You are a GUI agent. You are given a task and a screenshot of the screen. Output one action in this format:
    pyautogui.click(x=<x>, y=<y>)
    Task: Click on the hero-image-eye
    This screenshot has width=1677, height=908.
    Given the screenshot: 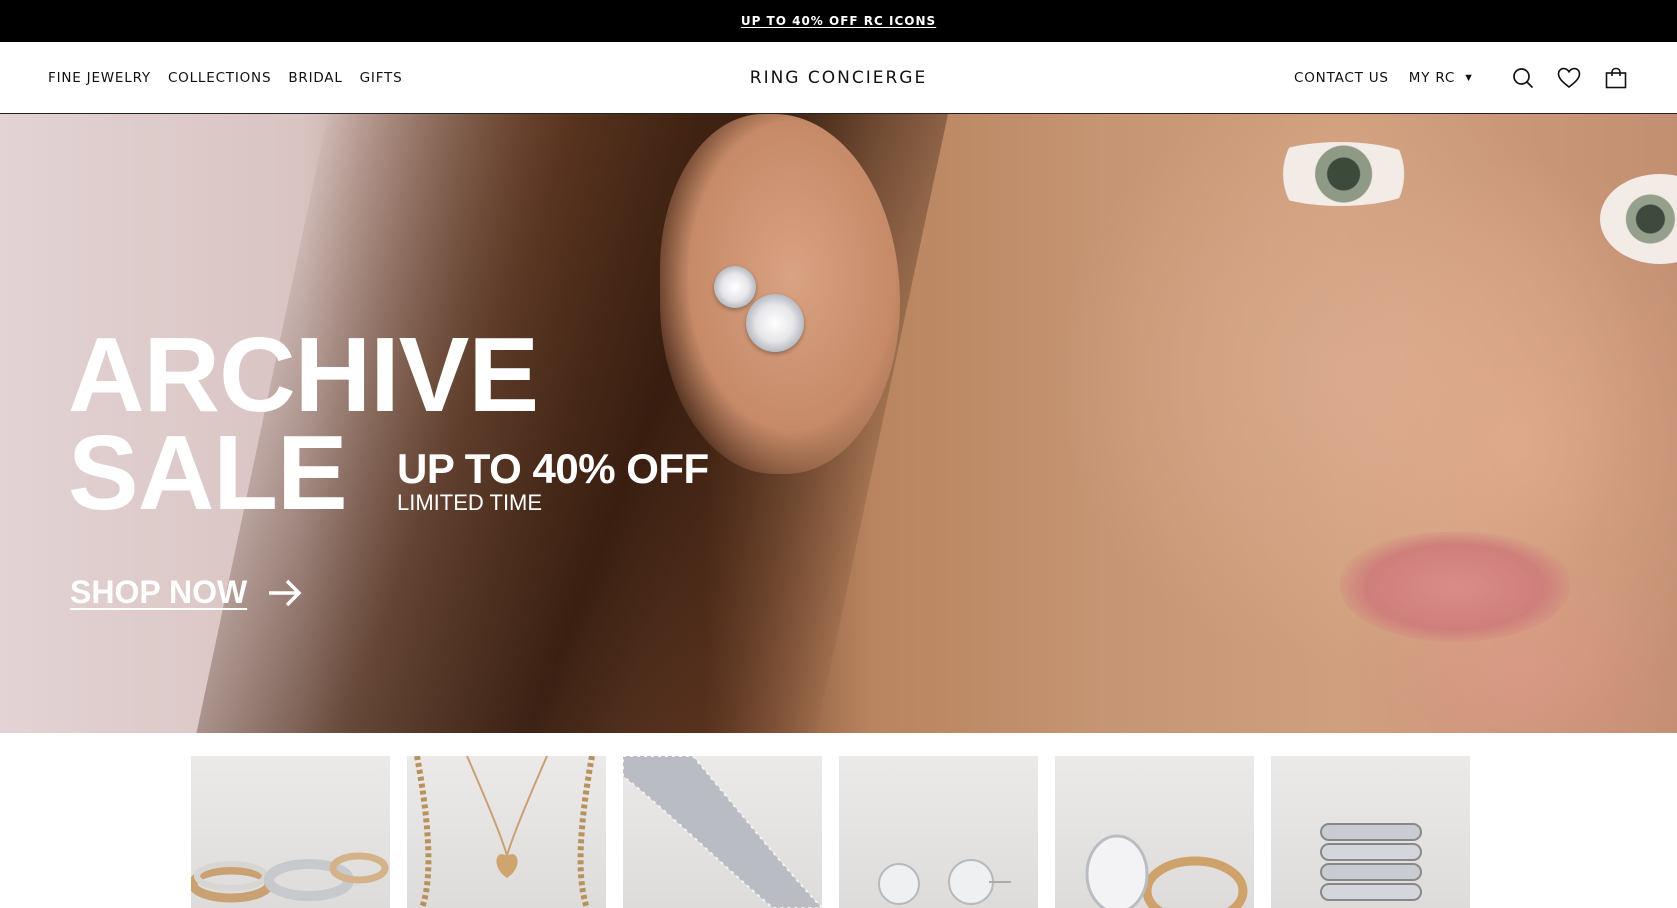 What is the action you would take?
    pyautogui.click(x=1340, y=174)
    